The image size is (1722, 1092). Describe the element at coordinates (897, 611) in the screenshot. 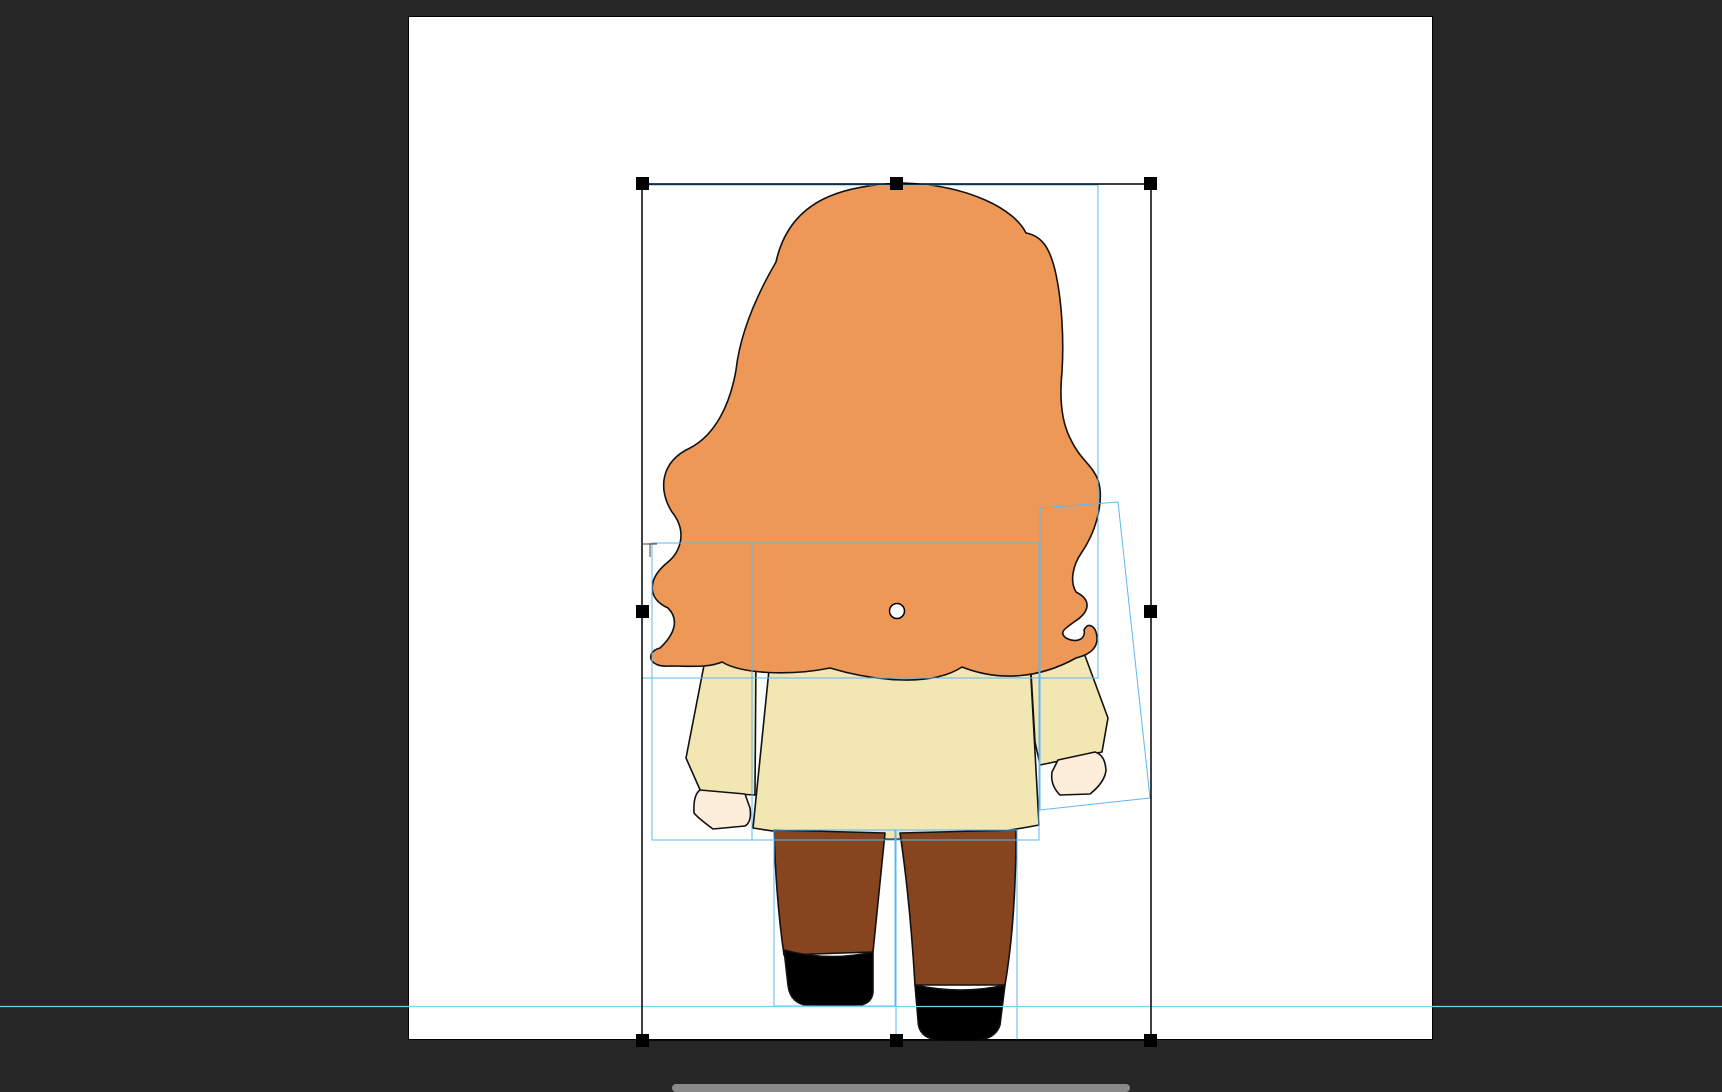

I see `pivot-circle-icon` at that location.